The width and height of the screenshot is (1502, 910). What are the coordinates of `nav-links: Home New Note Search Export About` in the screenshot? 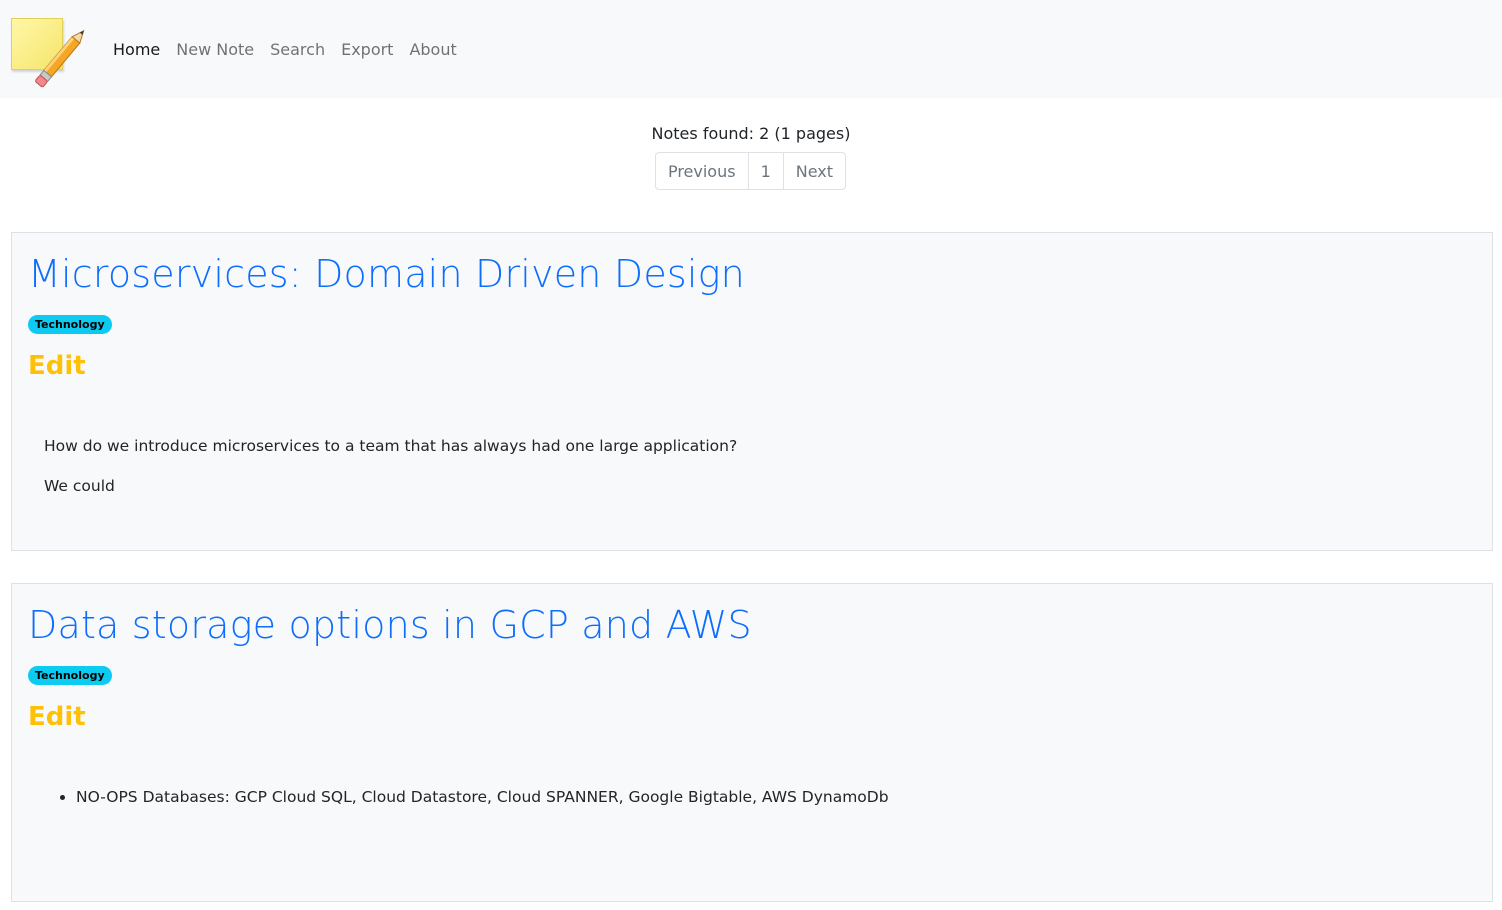 It's located at (285, 49).